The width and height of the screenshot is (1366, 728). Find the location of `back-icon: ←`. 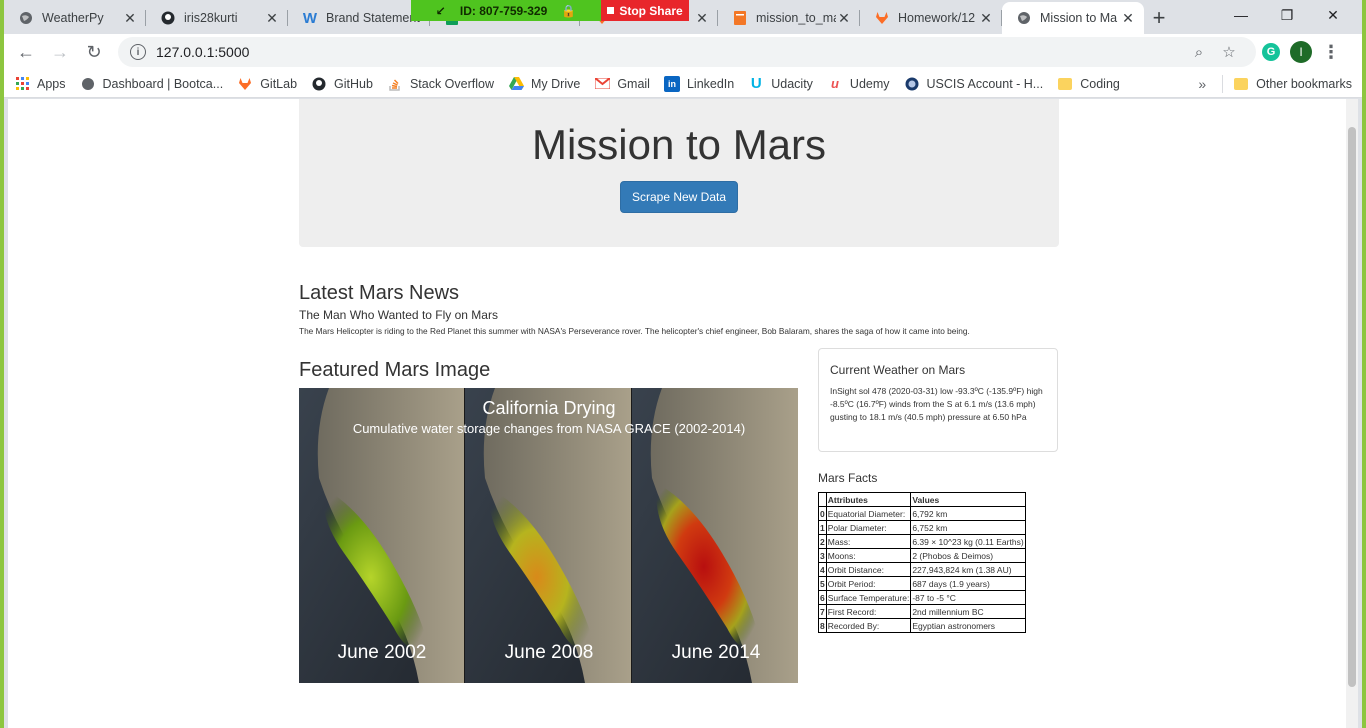

back-icon: ← is located at coordinates (26, 52).